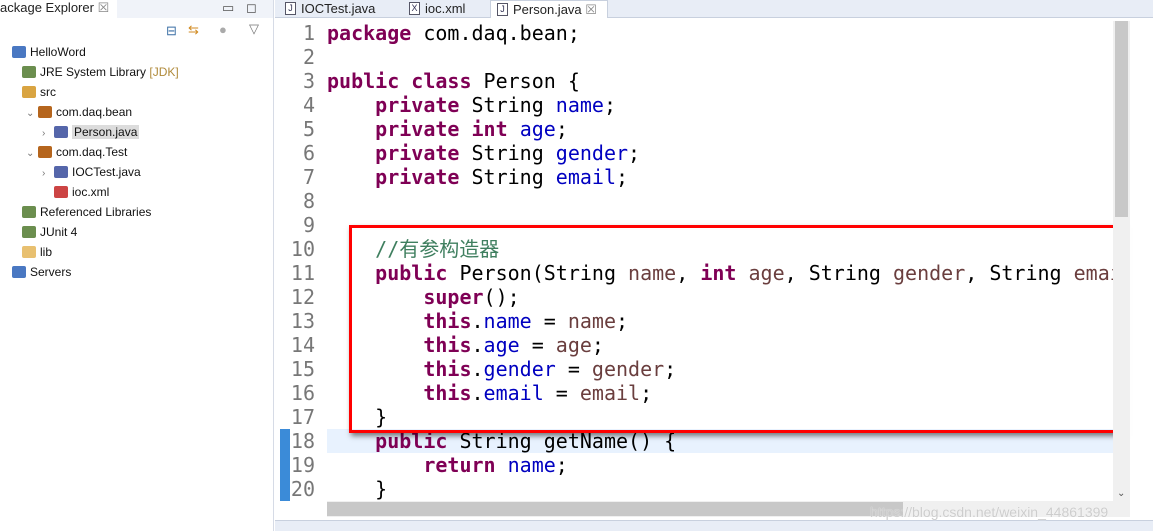 The width and height of the screenshot is (1153, 531). I want to click on tab-label: ioc.xml, so click(445, 8).